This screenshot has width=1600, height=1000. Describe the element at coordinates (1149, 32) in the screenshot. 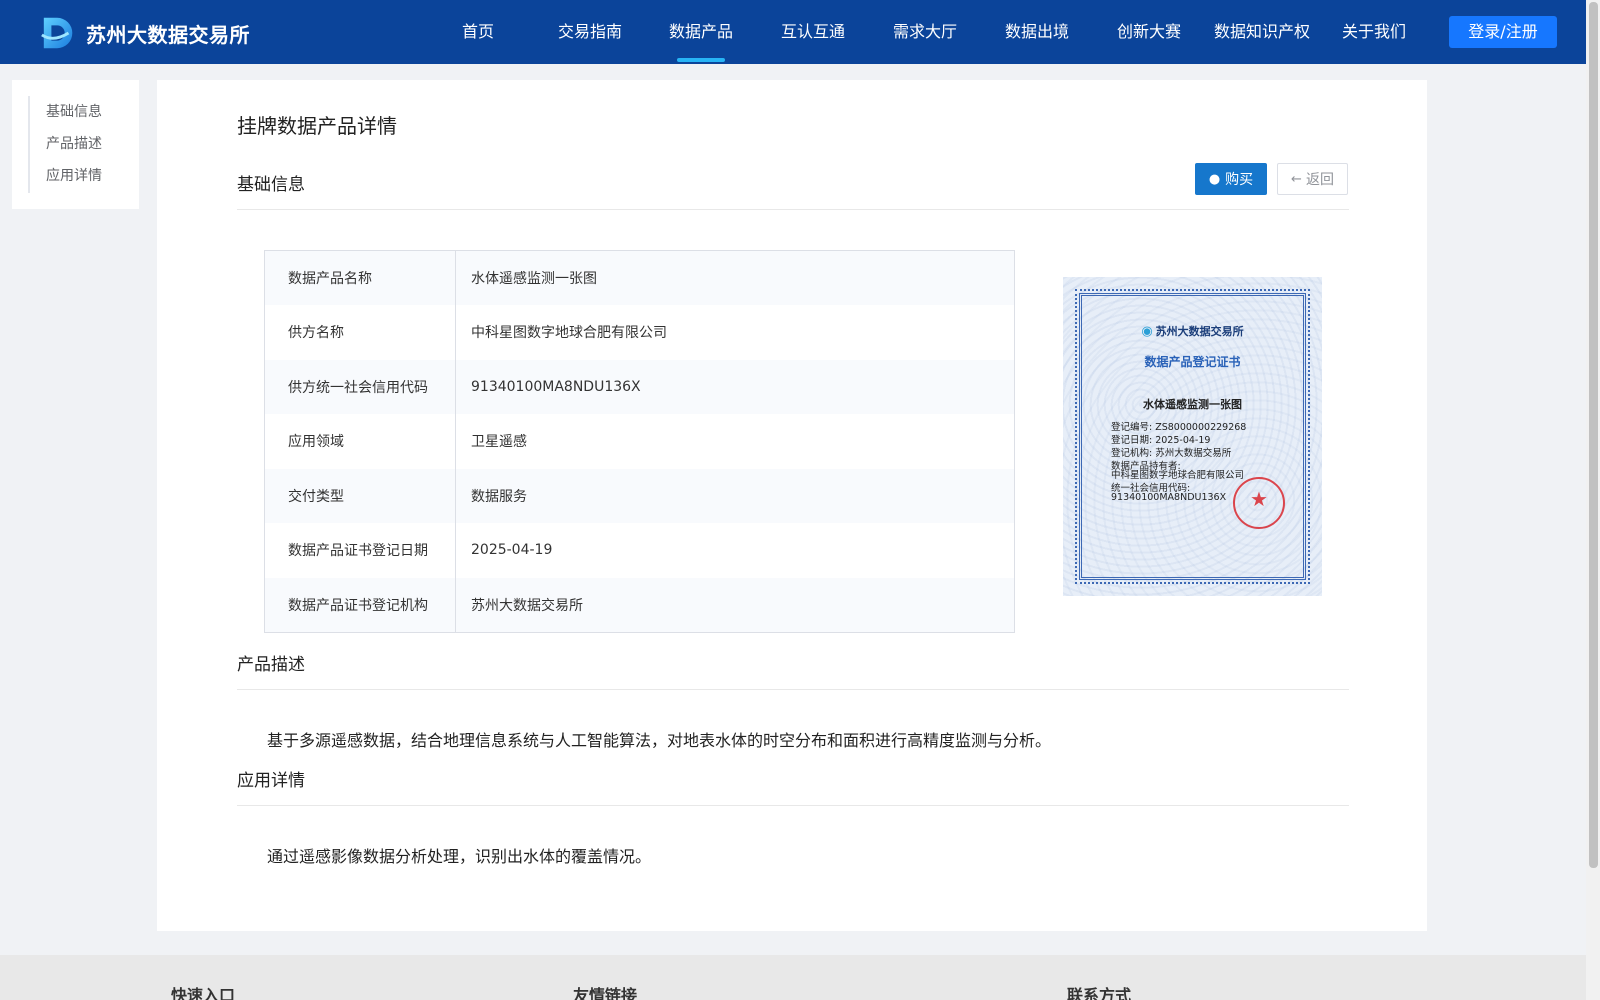

I see `nav-innovation-contest: 创新大赛` at that location.